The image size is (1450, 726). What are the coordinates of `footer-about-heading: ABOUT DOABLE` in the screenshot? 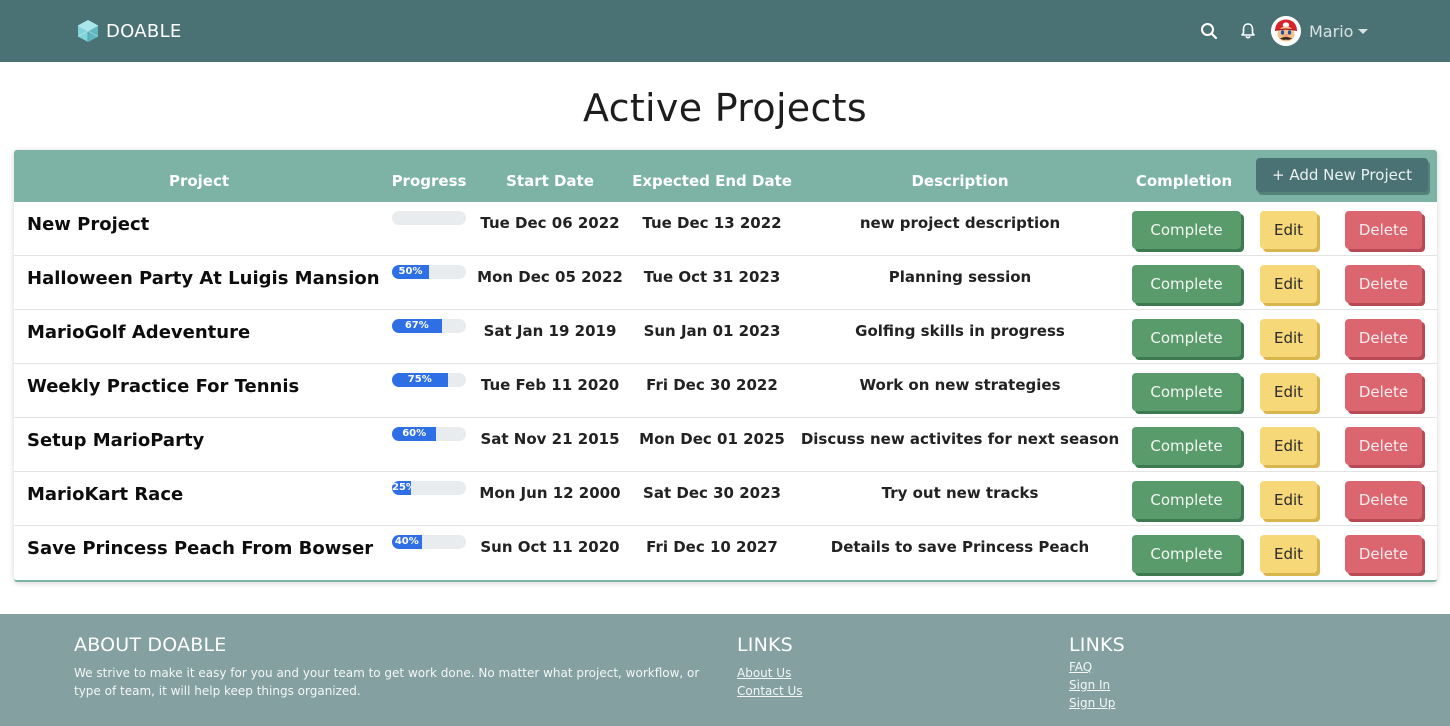 It's located at (150, 645).